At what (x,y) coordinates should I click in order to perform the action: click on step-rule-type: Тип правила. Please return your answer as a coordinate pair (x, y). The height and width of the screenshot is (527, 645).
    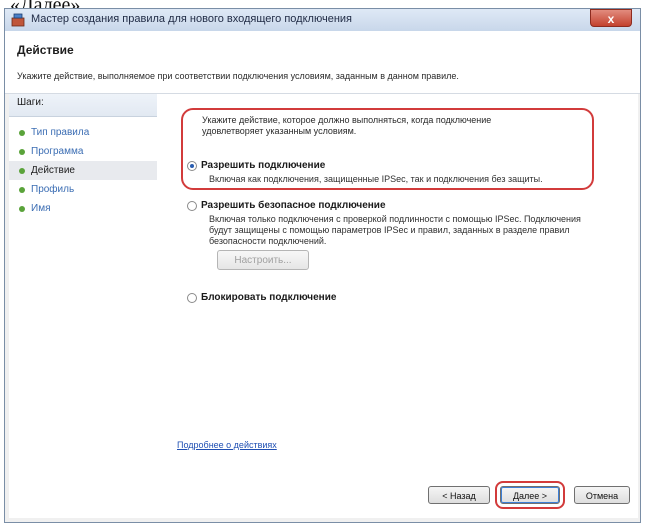
    Looking at the image, I should click on (83, 132).